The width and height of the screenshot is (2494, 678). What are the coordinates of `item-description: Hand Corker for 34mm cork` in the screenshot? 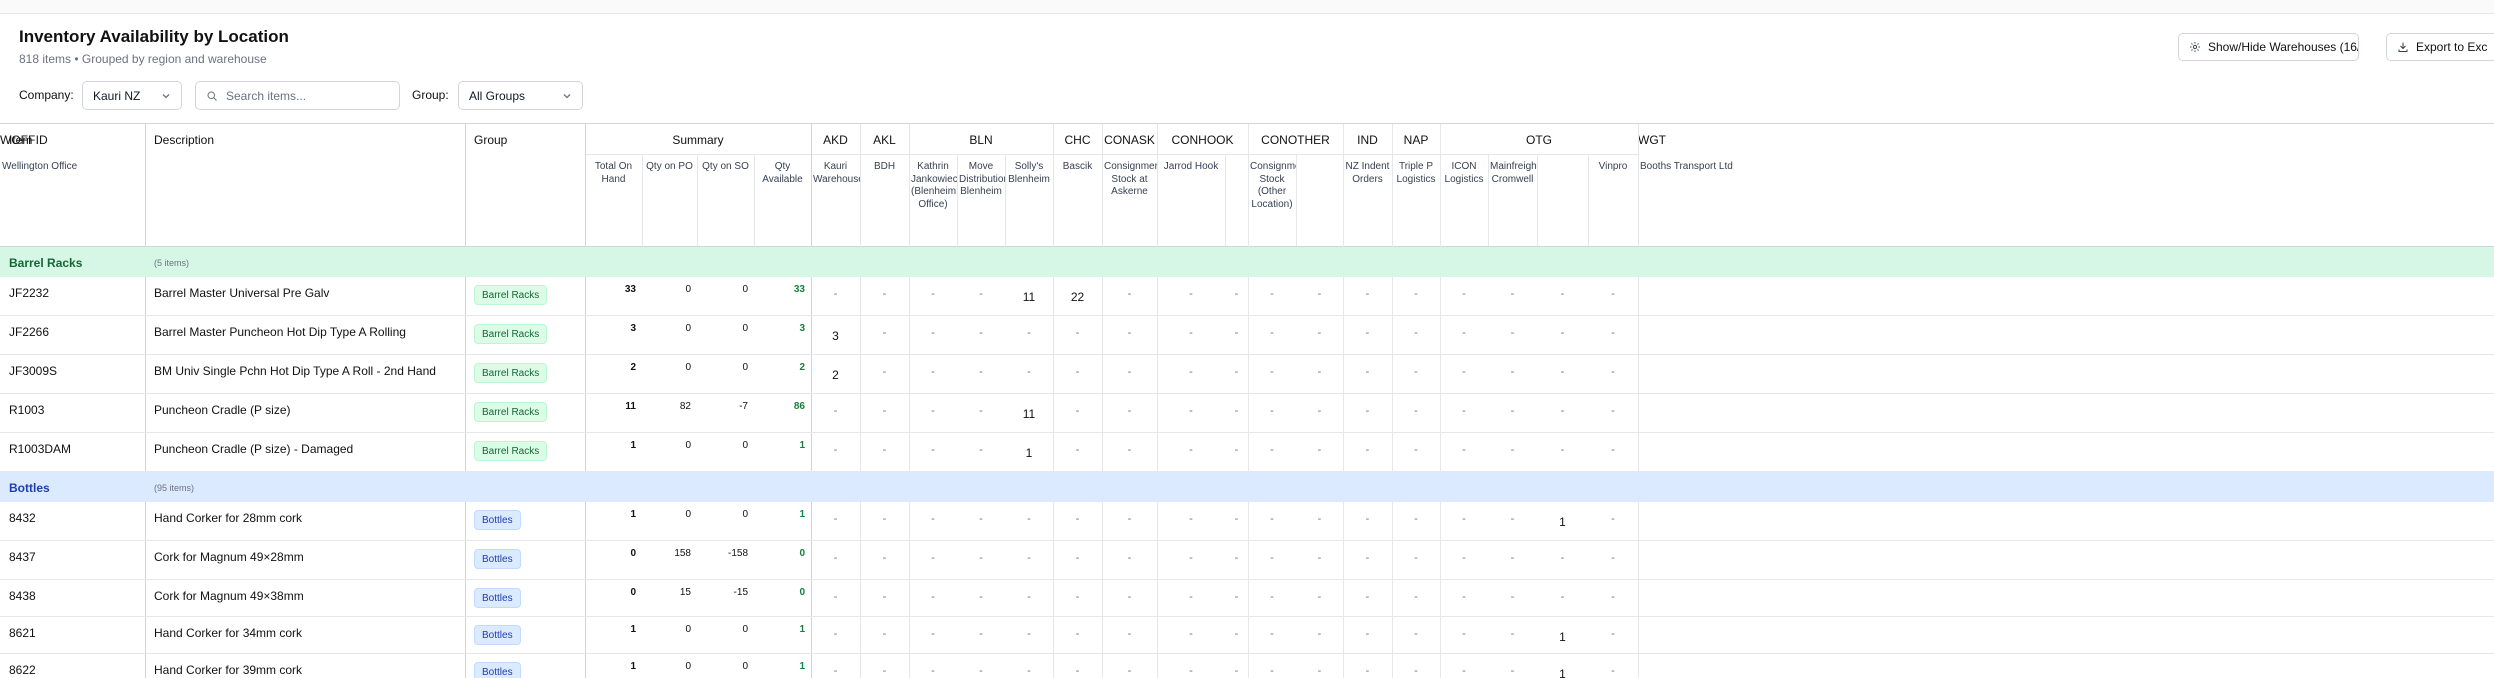 It's located at (228, 633).